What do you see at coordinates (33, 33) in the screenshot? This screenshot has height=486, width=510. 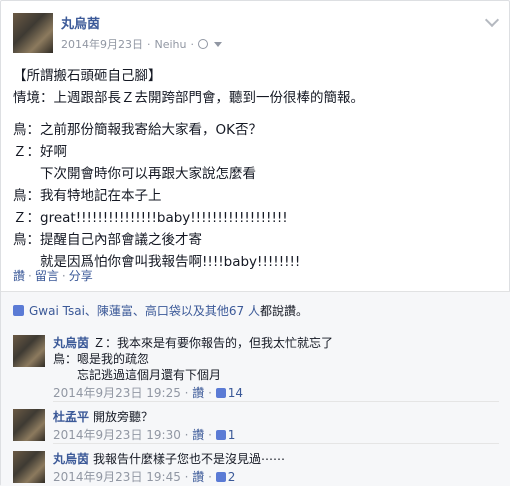 I see `author-avatar` at bounding box center [33, 33].